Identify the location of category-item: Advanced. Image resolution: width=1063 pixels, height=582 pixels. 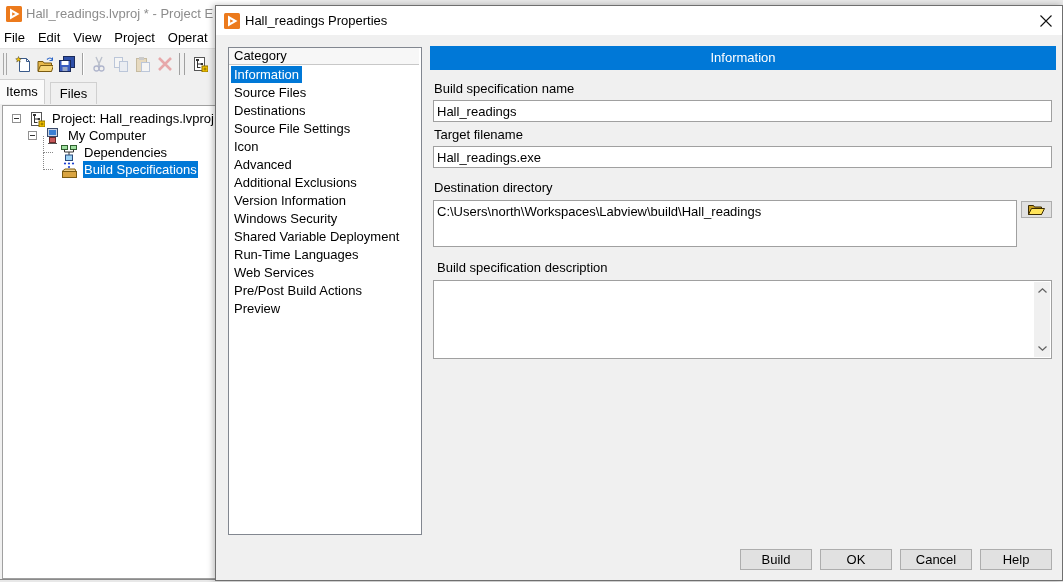
(263, 164).